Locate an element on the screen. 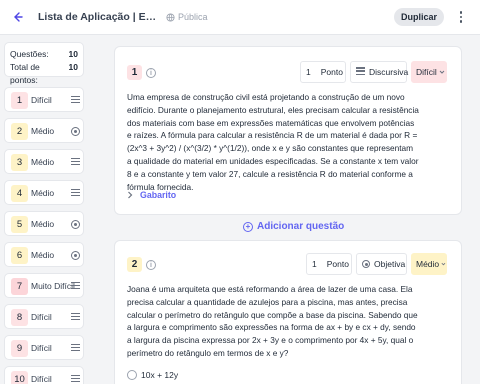 The width and height of the screenshot is (480, 384). question-nav-number: 6 is located at coordinates (19, 255).